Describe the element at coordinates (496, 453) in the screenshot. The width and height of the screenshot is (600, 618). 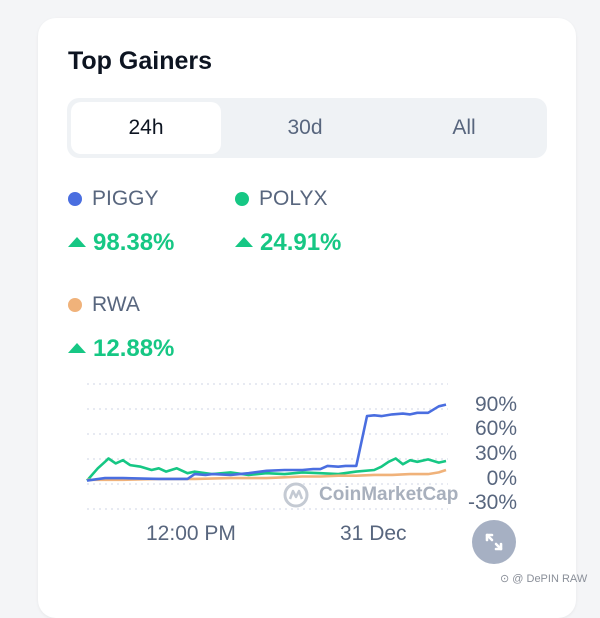
I see `y-tick-label: 30%` at that location.